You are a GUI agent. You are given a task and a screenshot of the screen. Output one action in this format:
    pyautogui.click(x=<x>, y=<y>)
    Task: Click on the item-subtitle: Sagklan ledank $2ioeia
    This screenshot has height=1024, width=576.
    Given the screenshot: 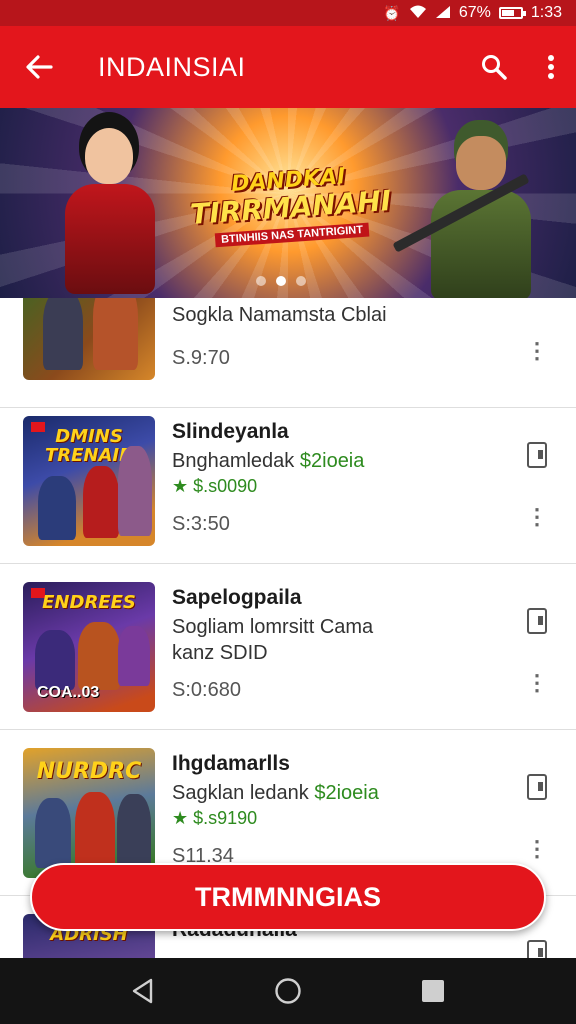 What is the action you would take?
    pyautogui.click(x=275, y=793)
    